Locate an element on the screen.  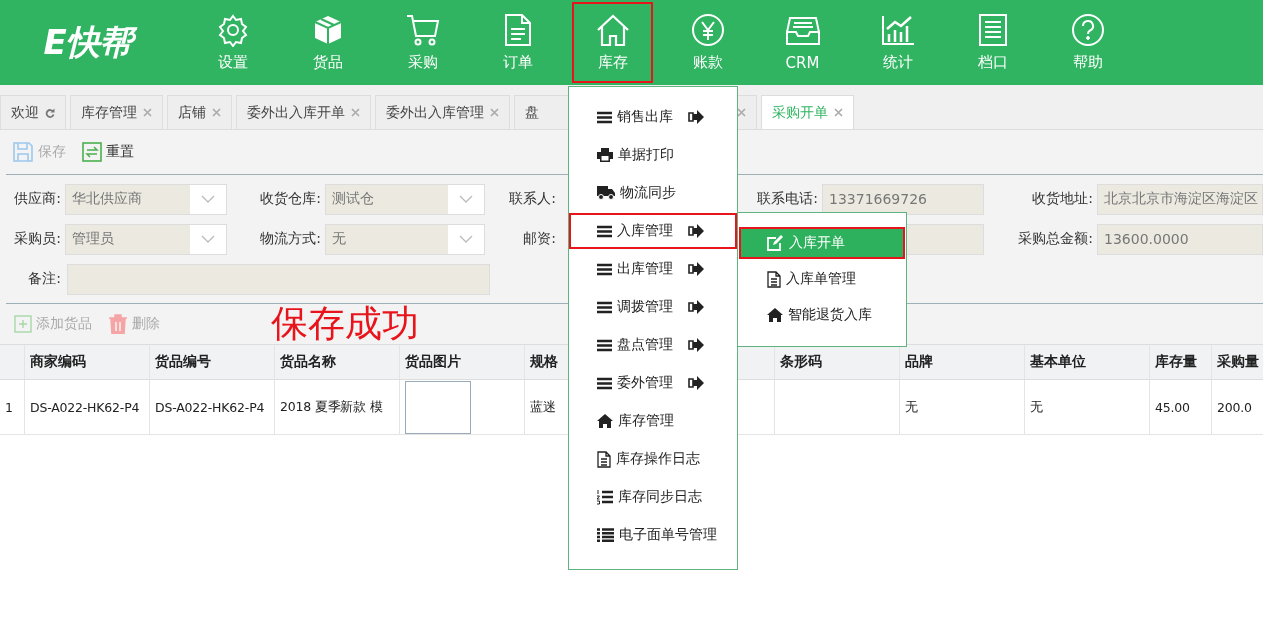
menu-item: 出库管理 is located at coordinates (653, 269).